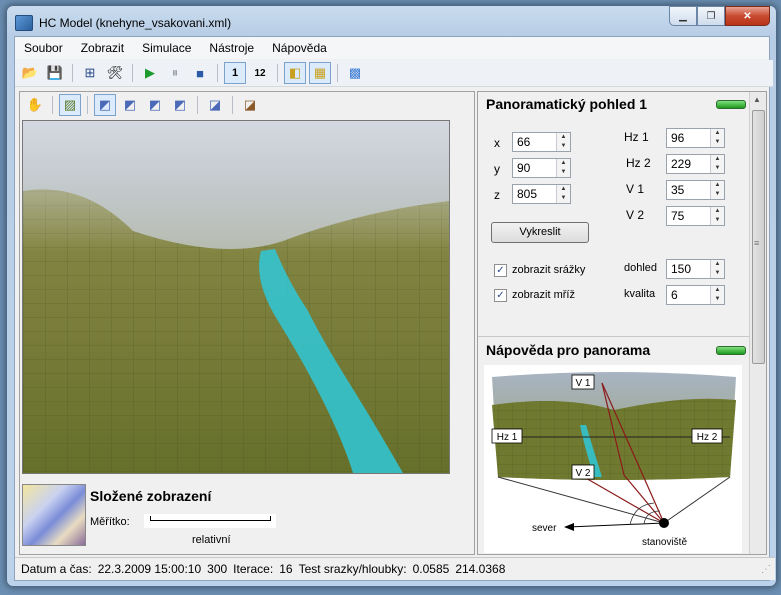 This screenshot has height=595, width=781. Describe the element at coordinates (54, 515) in the screenshot. I see `legend-thumbnail` at that location.